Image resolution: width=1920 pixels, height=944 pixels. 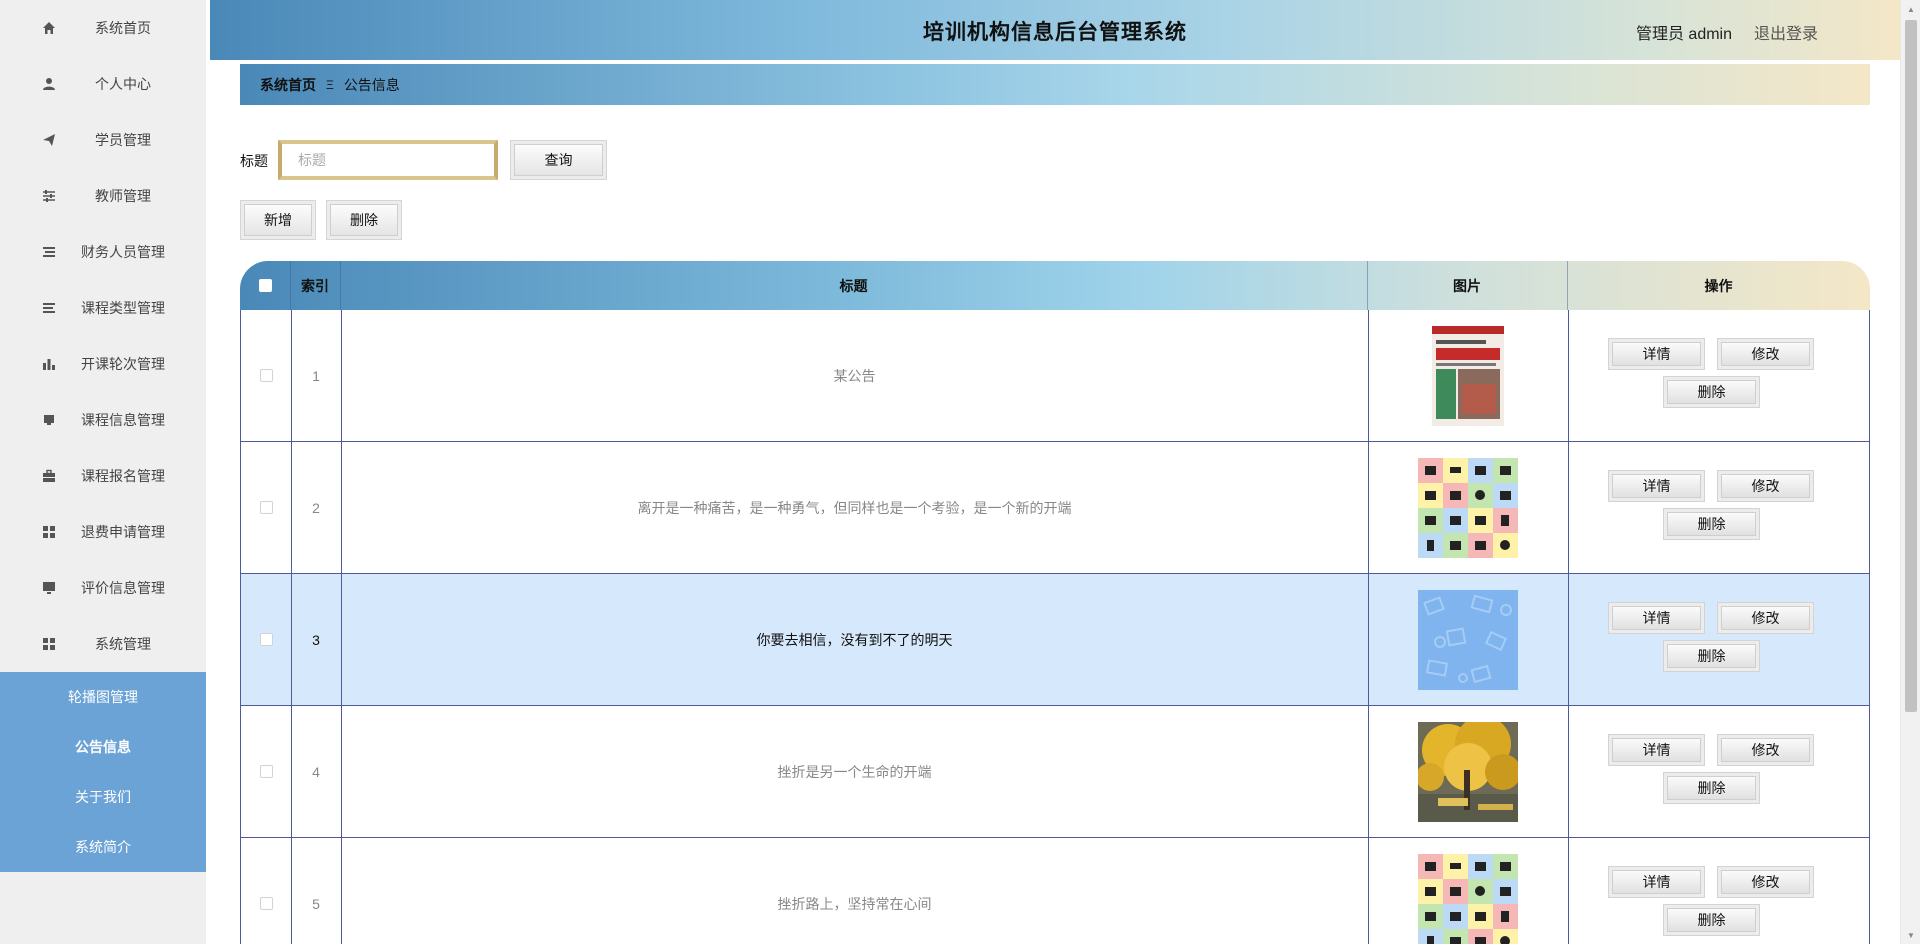 I want to click on submenu-item-about: 关于我们, so click(x=103, y=797).